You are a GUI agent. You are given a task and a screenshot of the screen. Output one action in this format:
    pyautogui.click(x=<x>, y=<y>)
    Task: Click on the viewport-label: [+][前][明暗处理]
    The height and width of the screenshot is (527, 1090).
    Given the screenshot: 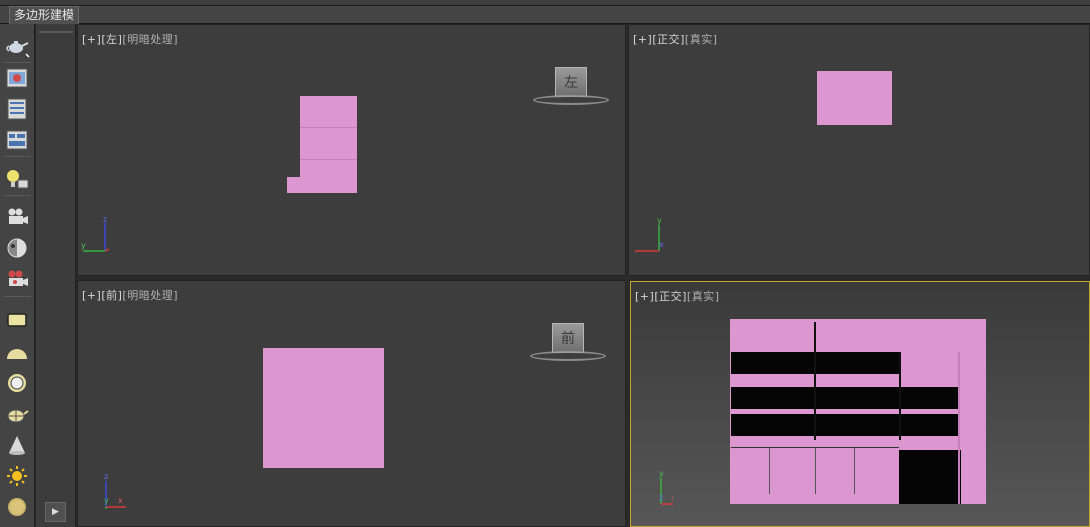 What is the action you would take?
    pyautogui.click(x=130, y=295)
    